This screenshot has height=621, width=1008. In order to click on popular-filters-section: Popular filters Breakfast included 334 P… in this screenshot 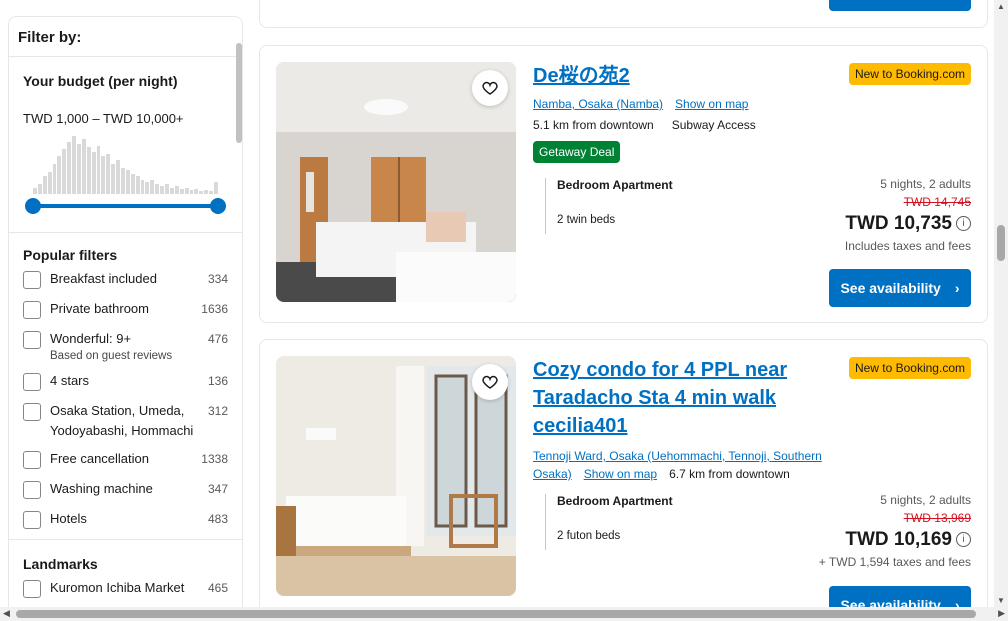, I will do `click(125, 393)`.